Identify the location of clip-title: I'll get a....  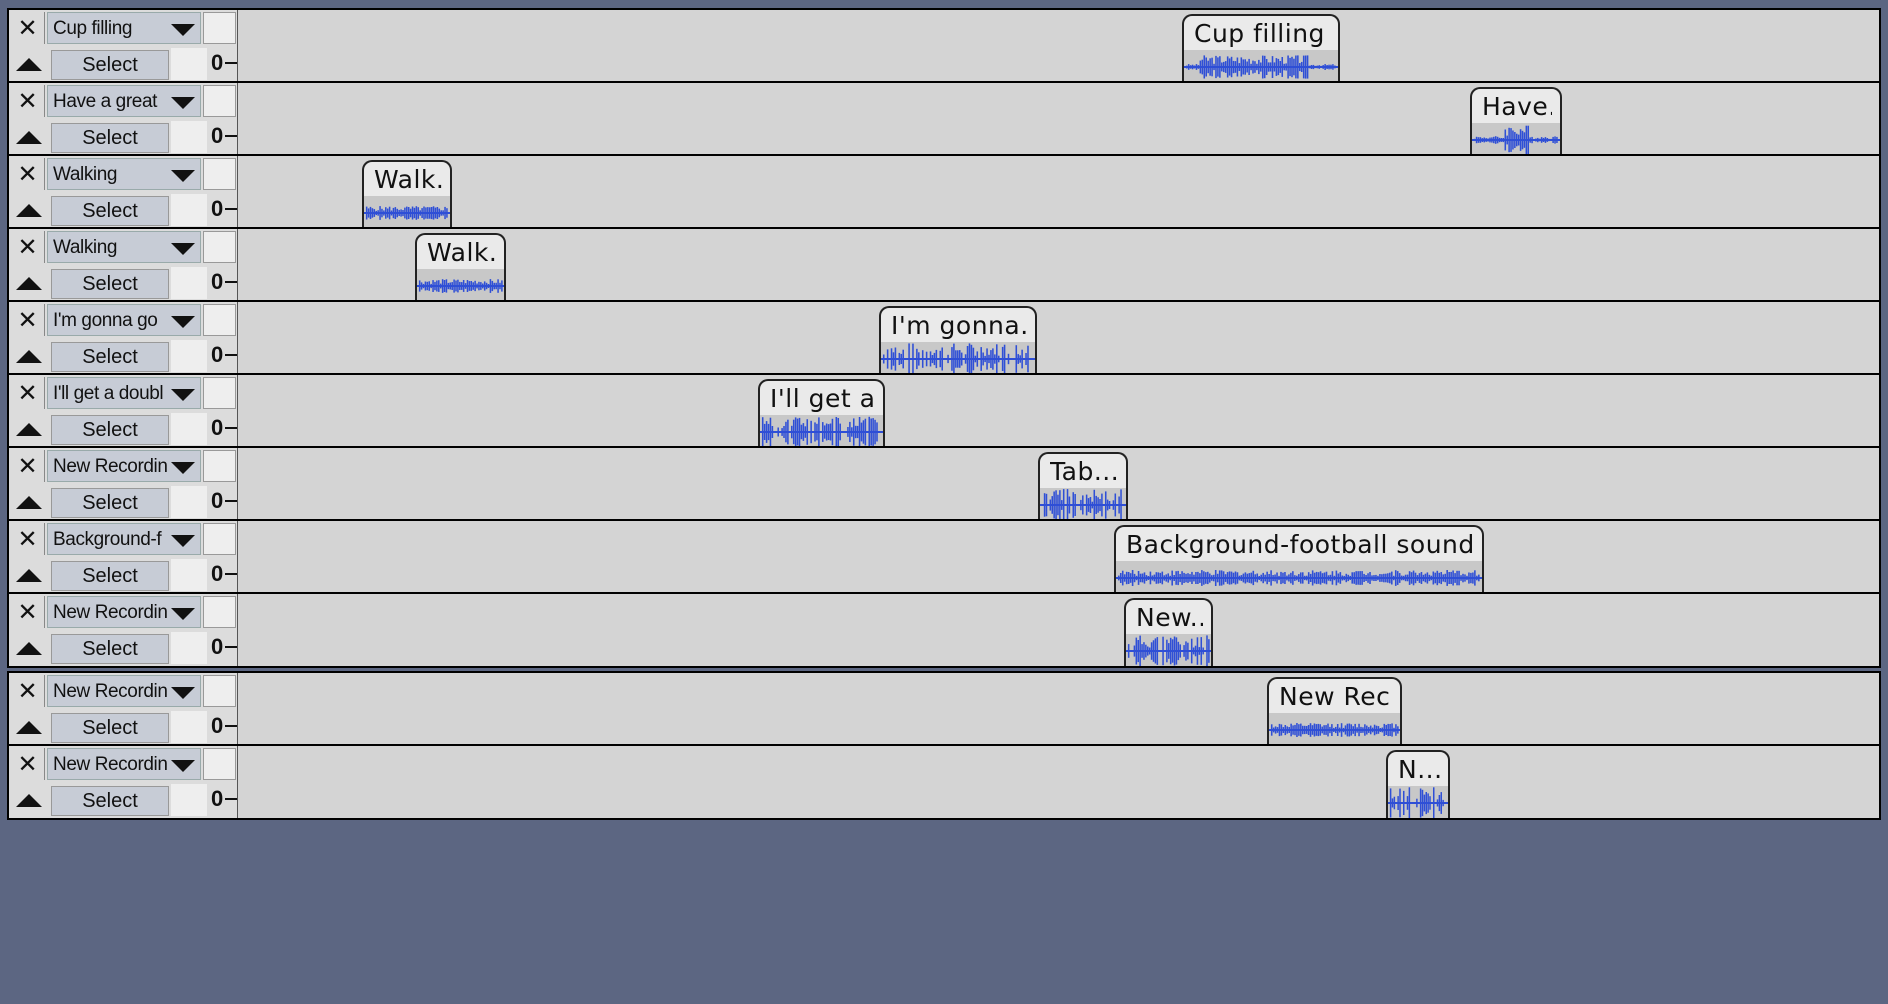
(822, 398).